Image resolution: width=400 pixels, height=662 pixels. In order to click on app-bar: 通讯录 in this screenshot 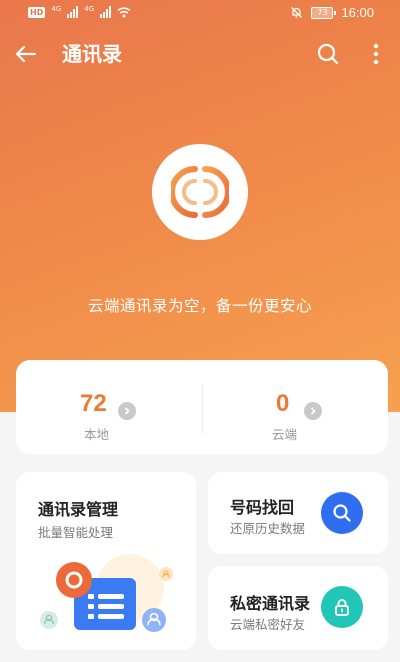, I will do `click(200, 54)`.